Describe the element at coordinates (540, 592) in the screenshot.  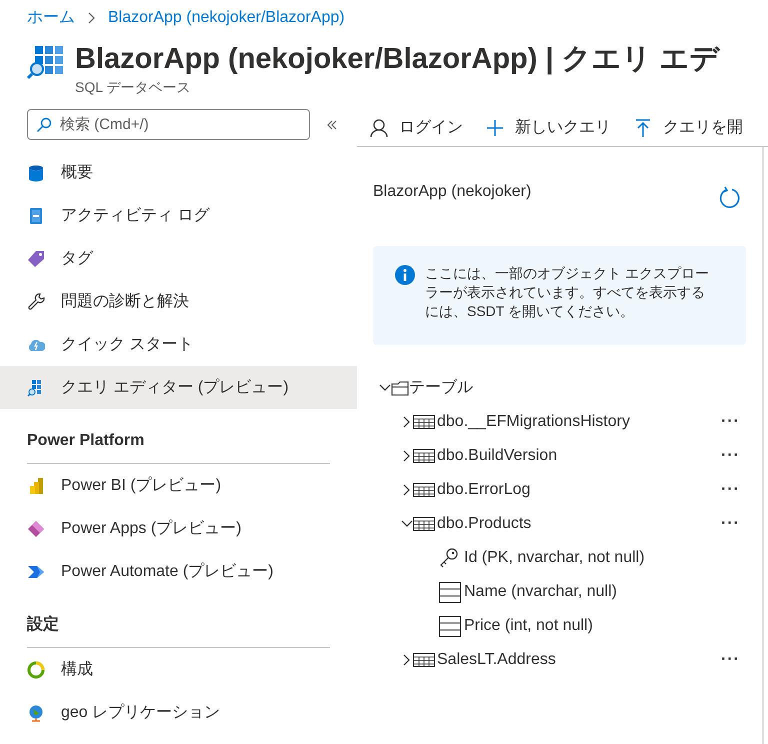
I see `tree-label: Name (nvarchar, null)` at that location.